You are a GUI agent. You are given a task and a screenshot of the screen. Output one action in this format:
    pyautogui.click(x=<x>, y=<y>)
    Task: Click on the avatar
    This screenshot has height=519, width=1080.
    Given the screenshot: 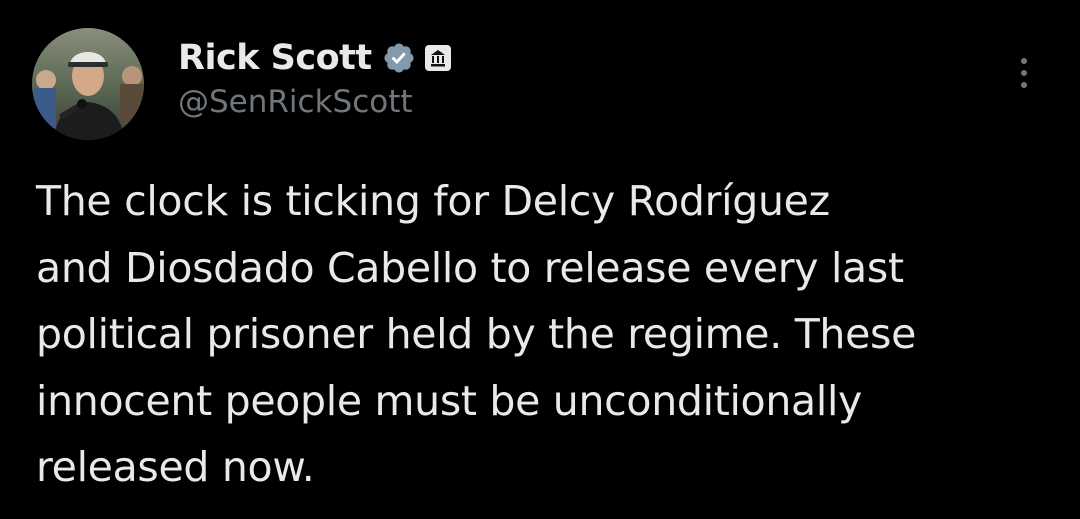 What is the action you would take?
    pyautogui.click(x=88, y=84)
    